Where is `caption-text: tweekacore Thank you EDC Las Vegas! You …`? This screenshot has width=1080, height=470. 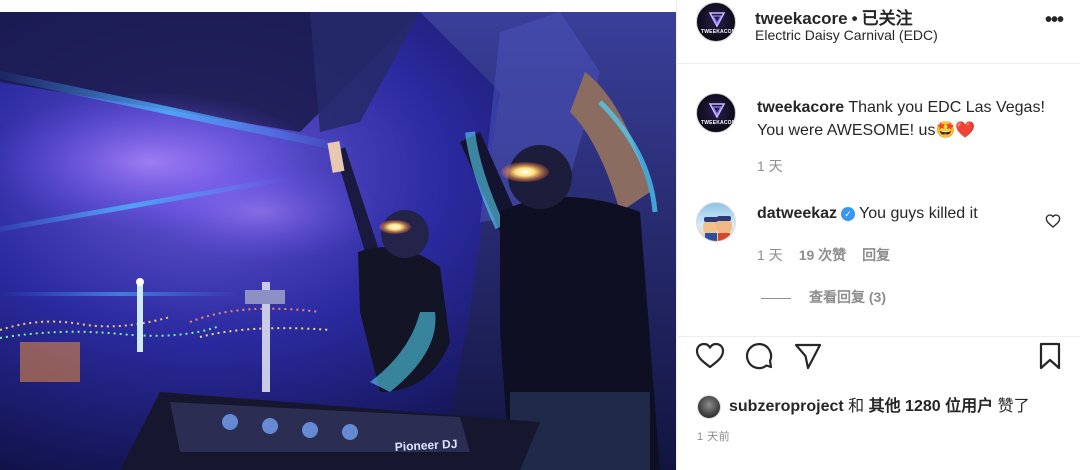 caption-text: tweekacore Thank you EDC Las Vegas! You … is located at coordinates (907, 119).